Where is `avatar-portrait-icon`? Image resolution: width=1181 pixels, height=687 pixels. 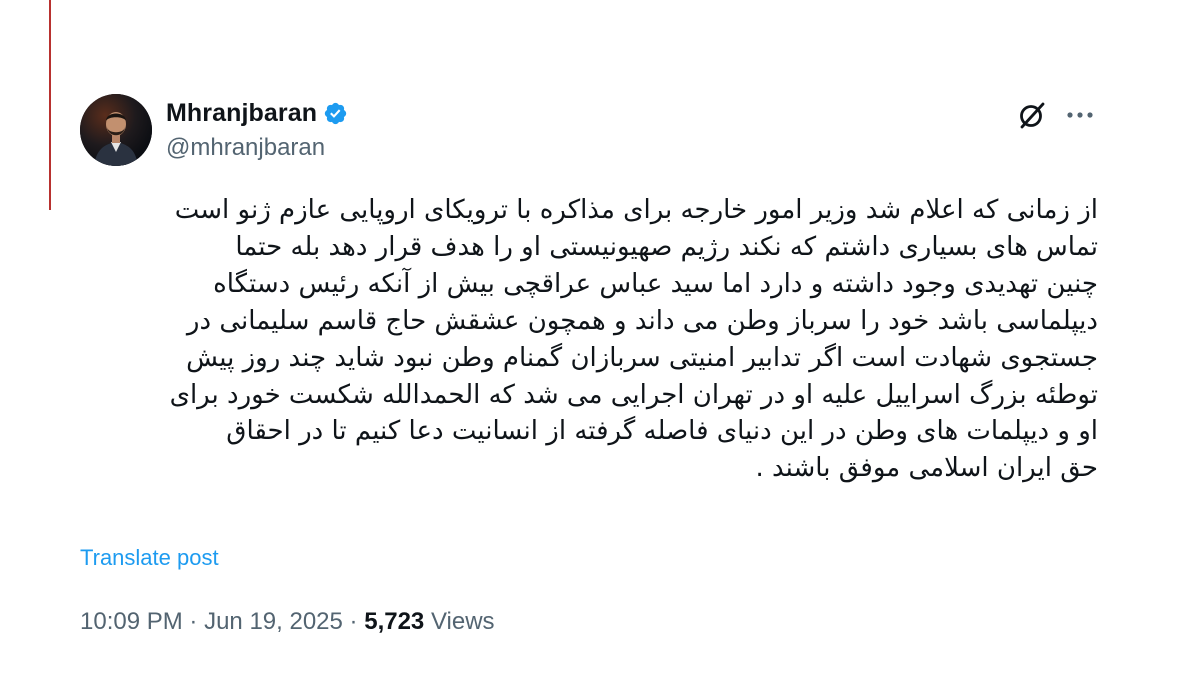
avatar-portrait-icon is located at coordinates (116, 130).